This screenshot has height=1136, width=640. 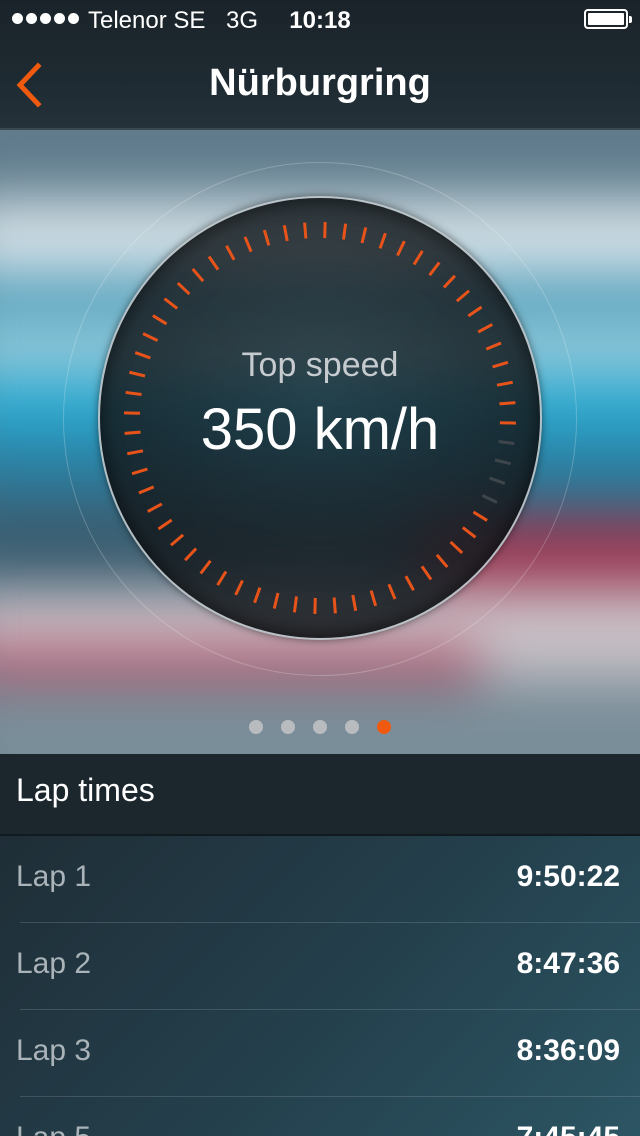 What do you see at coordinates (568, 876) in the screenshot?
I see `lap-time: 9:50:22` at bounding box center [568, 876].